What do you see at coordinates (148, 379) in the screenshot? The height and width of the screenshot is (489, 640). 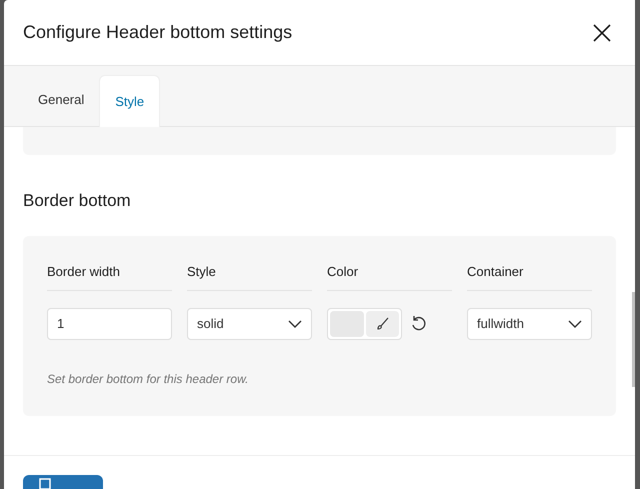 I see `help-text: Set border bottom for this header row.` at bounding box center [148, 379].